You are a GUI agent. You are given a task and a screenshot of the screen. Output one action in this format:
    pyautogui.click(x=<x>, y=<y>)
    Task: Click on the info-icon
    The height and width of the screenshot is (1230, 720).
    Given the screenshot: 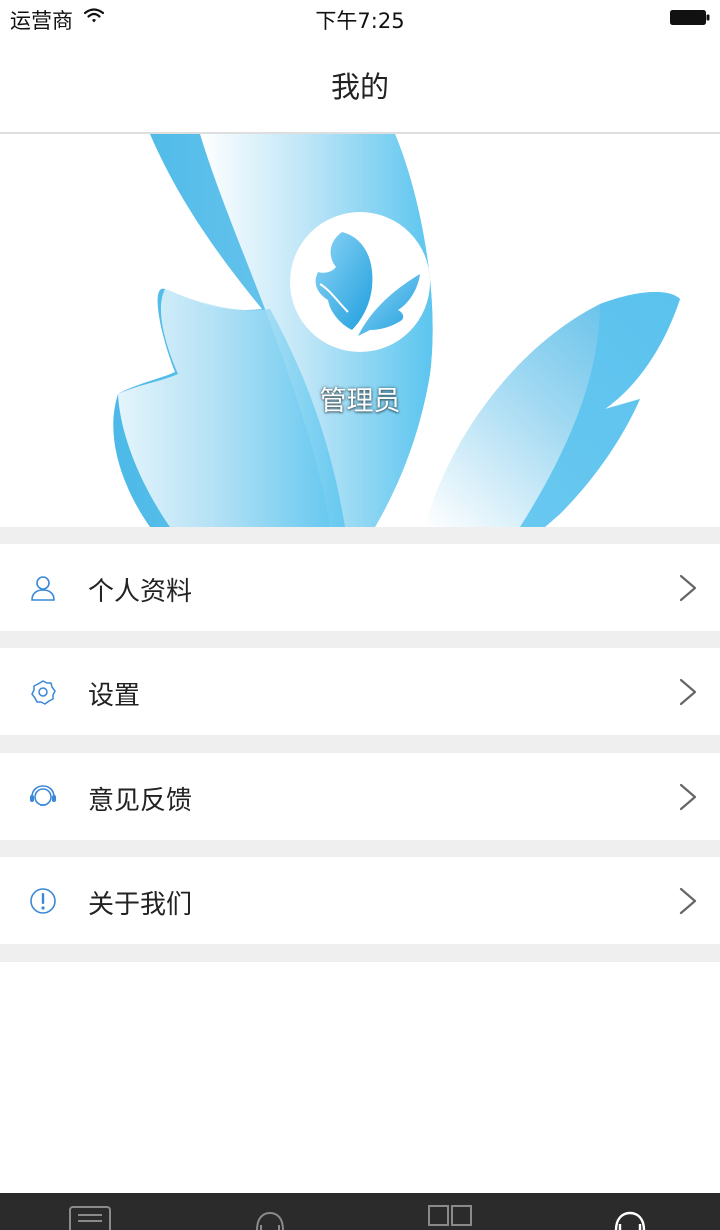 What is the action you would take?
    pyautogui.click(x=43, y=901)
    